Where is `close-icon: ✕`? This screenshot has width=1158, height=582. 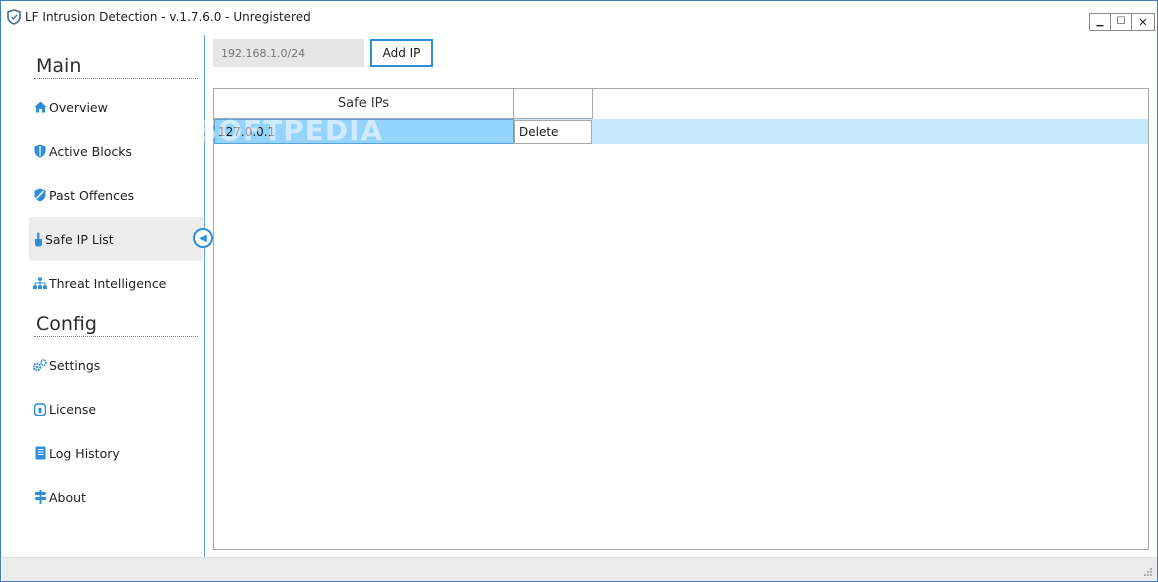
close-icon: ✕ is located at coordinates (1143, 22).